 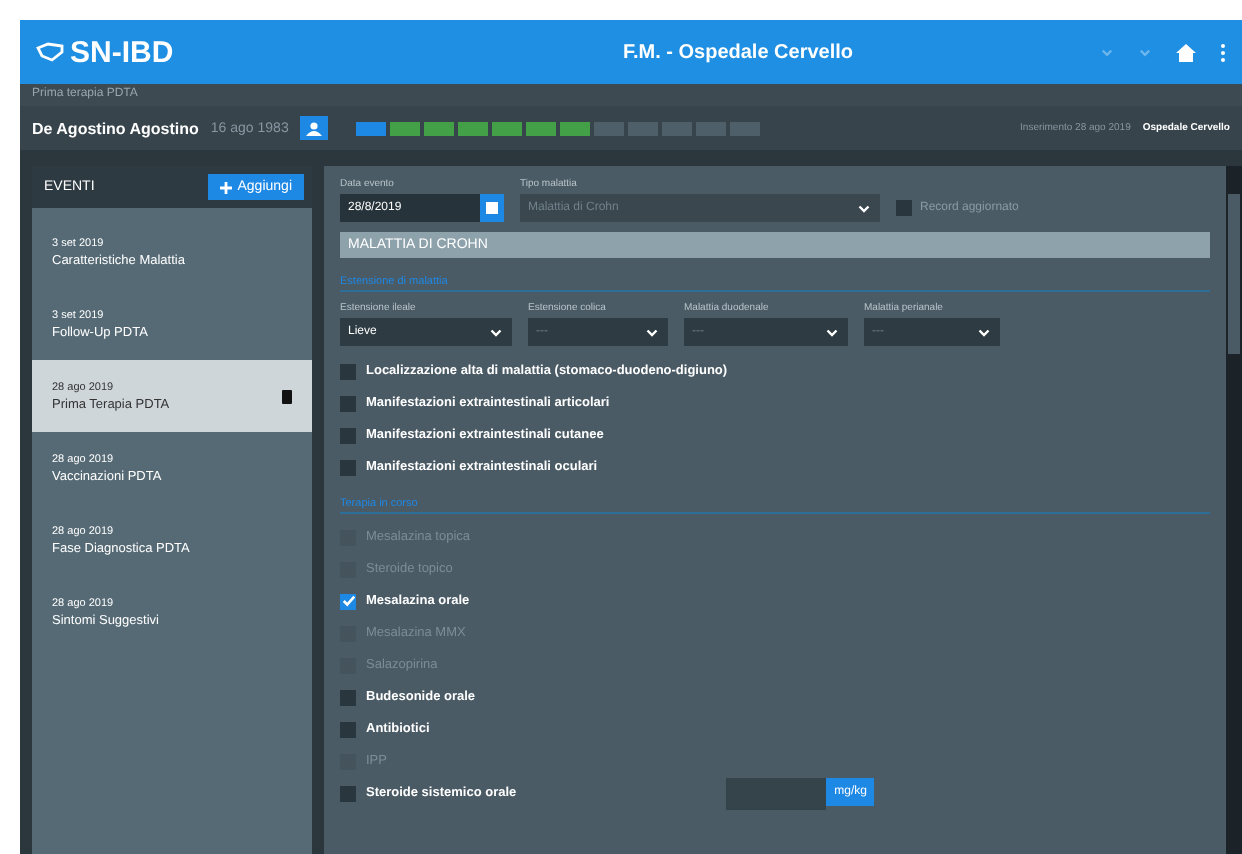 I want to click on app-logo: SN-IBD, so click(x=122, y=52).